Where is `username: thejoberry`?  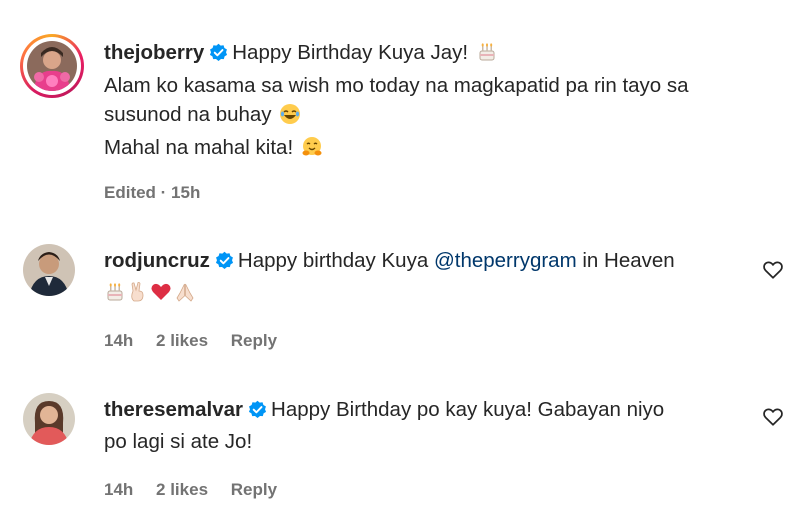
username: thejoberry is located at coordinates (154, 52).